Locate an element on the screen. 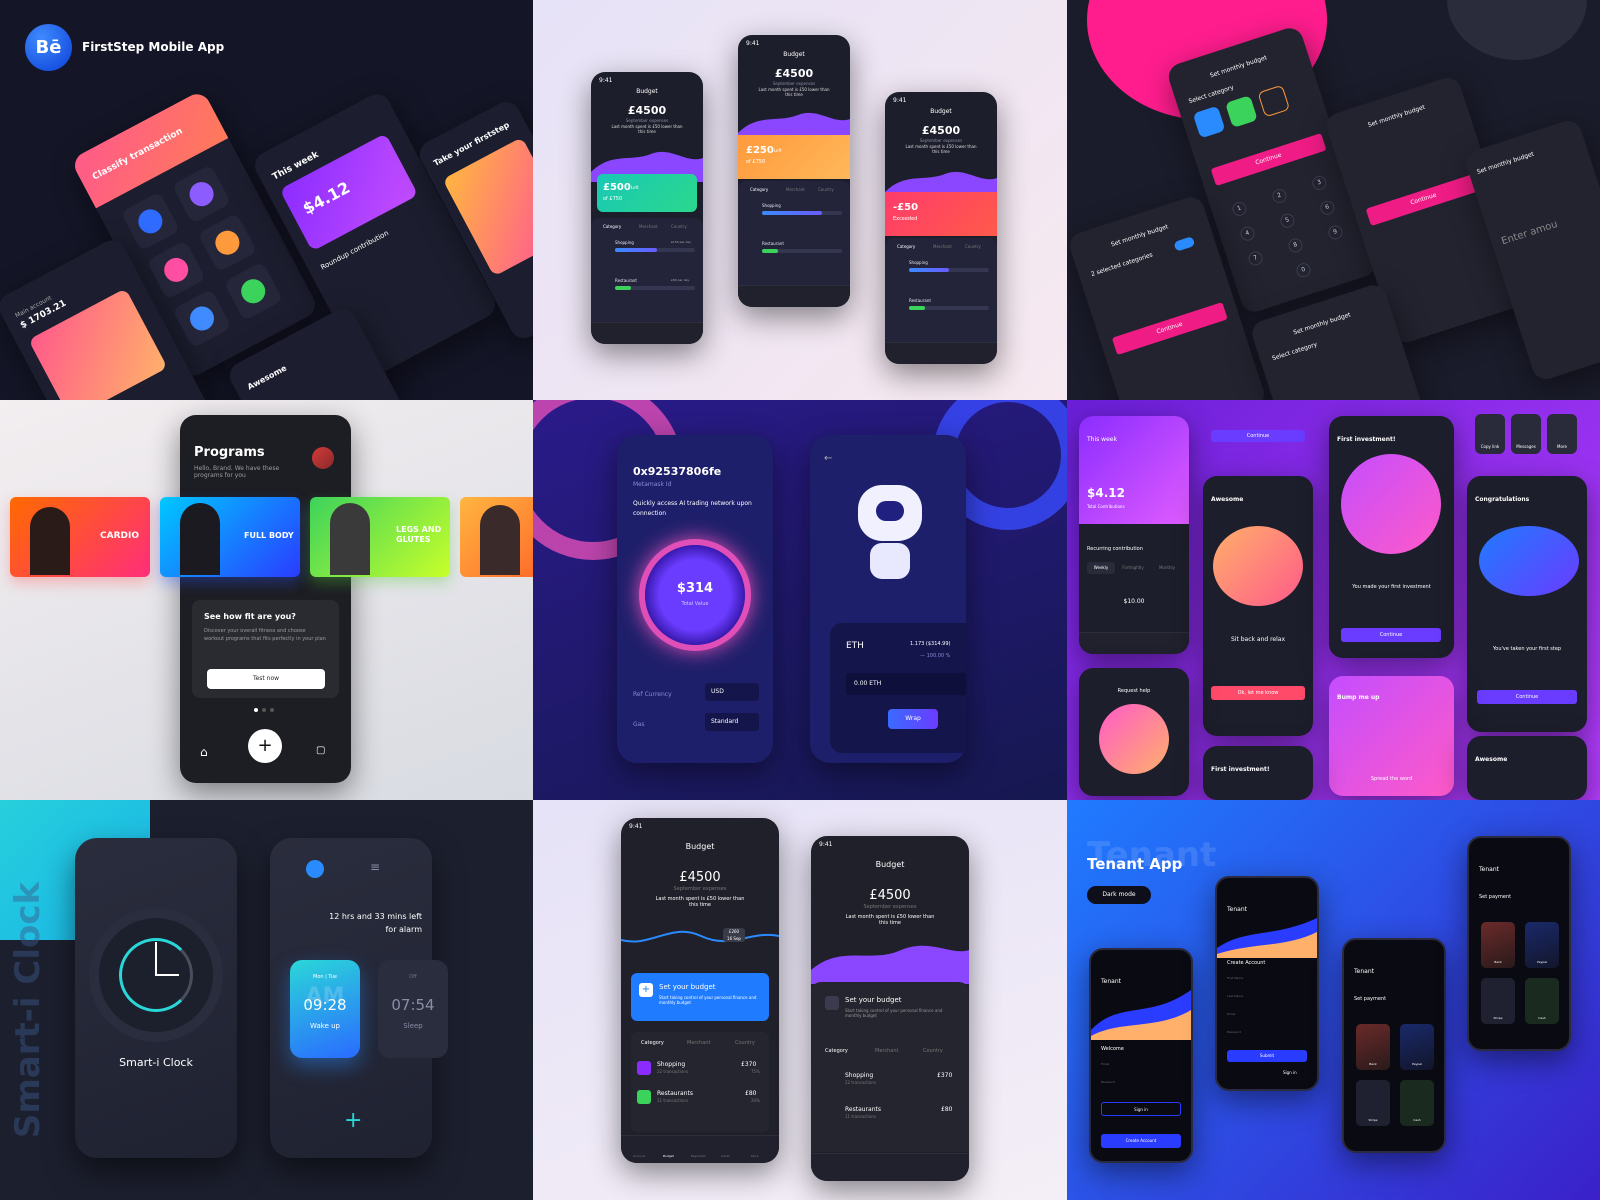 This screenshot has width=1600, height=1200. programs-title: Programs is located at coordinates (229, 452).